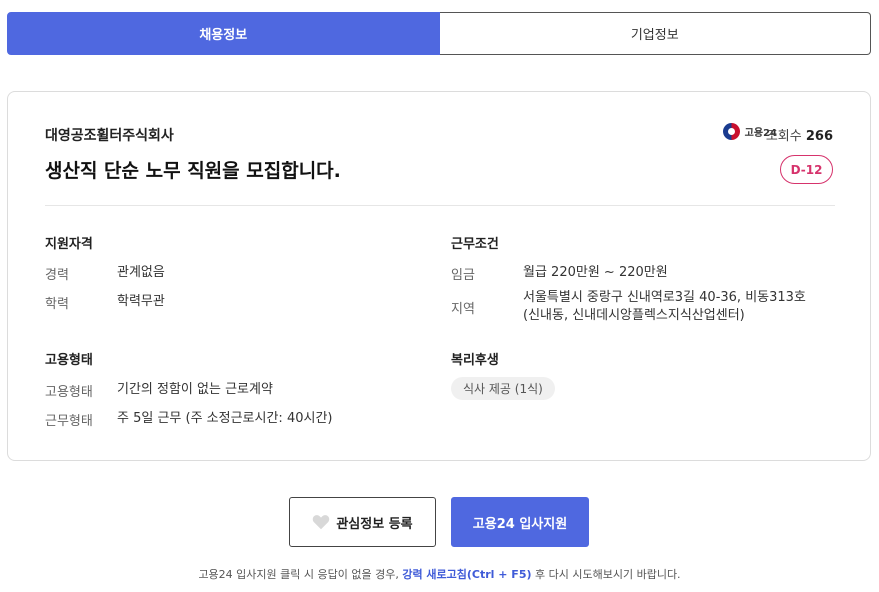  I want to click on government-emblem-icon, so click(731, 131).